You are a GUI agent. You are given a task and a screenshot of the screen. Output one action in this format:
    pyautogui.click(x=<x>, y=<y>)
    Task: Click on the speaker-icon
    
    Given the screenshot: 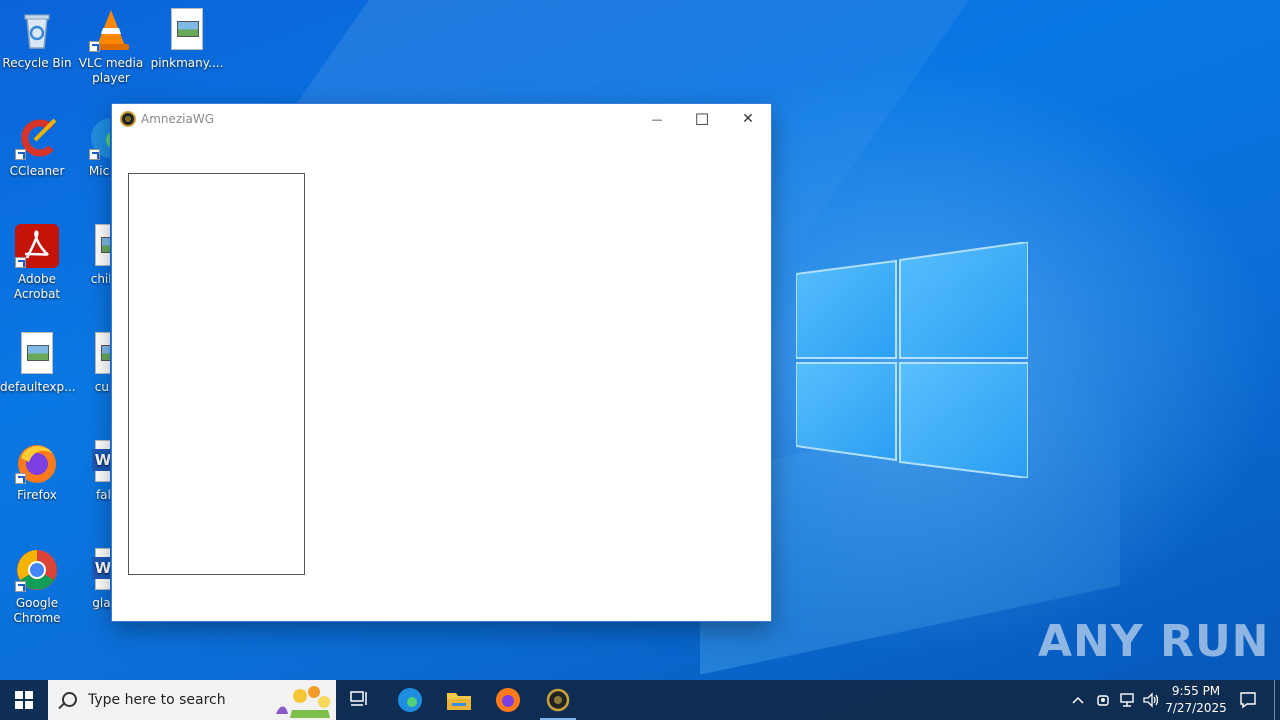 What is the action you would take?
    pyautogui.click(x=1151, y=700)
    